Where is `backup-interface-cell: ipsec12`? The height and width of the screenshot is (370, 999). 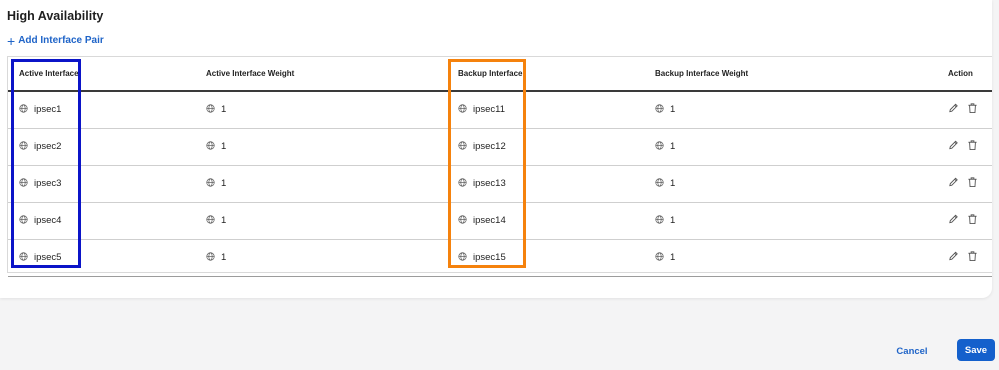 backup-interface-cell: ipsec12 is located at coordinates (547, 147).